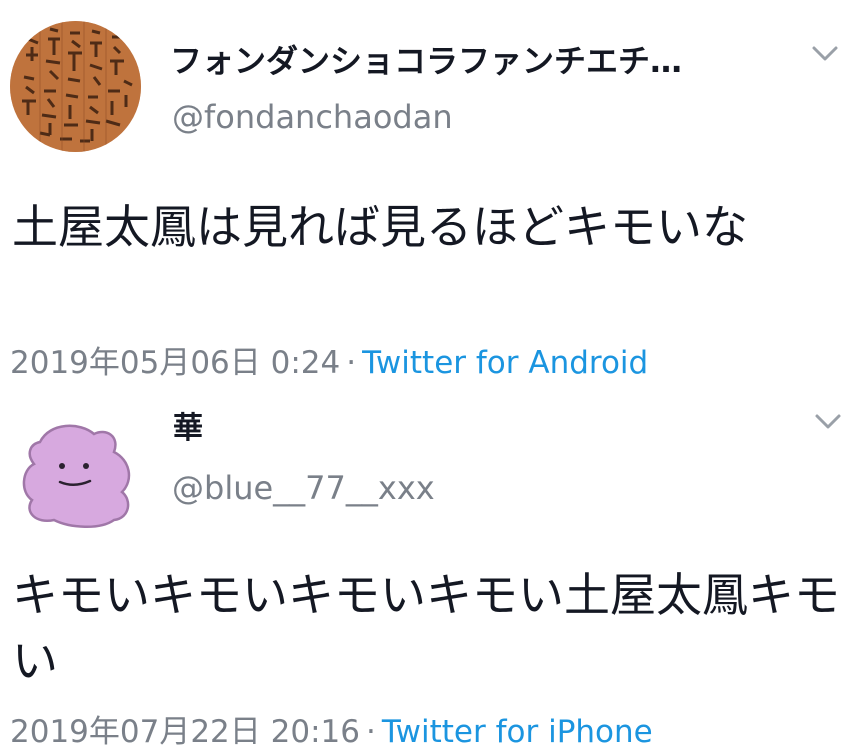 The height and width of the screenshot is (754, 864). I want to click on user-handle: @blue__77__xxx, so click(303, 488).